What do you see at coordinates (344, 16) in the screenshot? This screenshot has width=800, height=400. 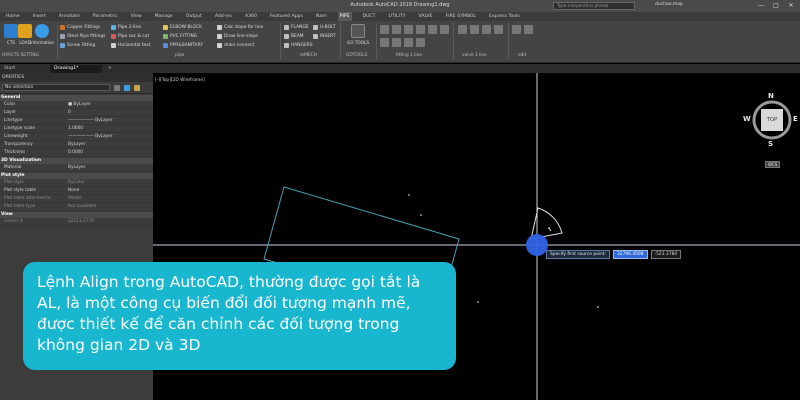 I see `tab-pipe: PIPE` at bounding box center [344, 16].